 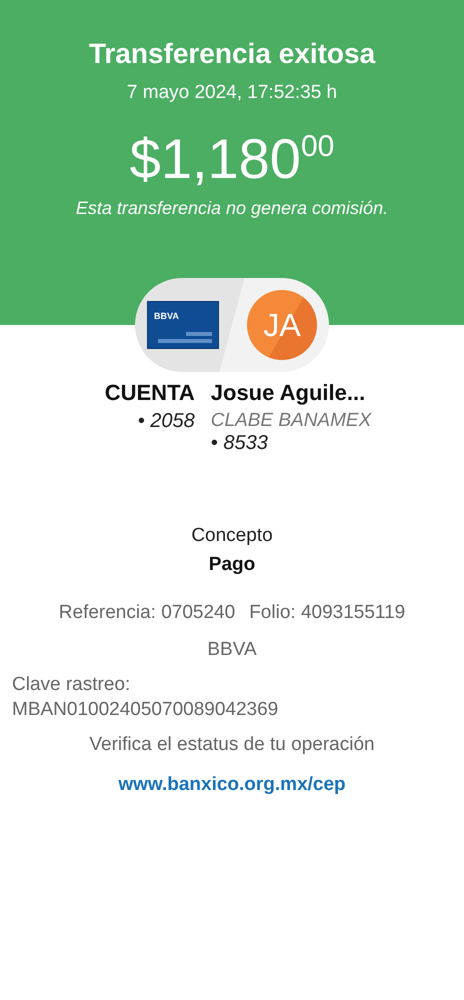 What do you see at coordinates (149, 393) in the screenshot?
I see `origin-name: CUENTA` at bounding box center [149, 393].